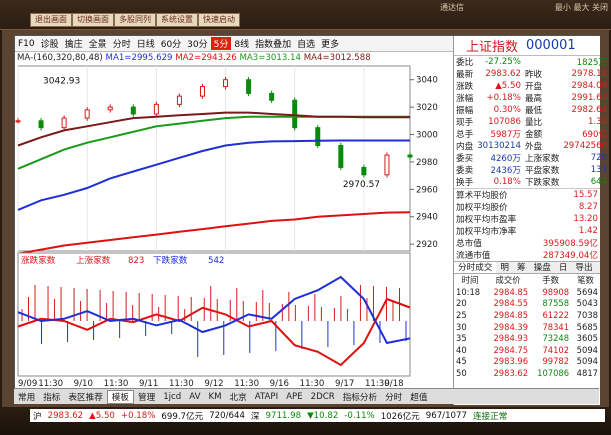 The height and width of the screenshot is (435, 611). What do you see at coordinates (219, 20) in the screenshot?
I see `quick-launch-button: 快速启动` at bounding box center [219, 20].